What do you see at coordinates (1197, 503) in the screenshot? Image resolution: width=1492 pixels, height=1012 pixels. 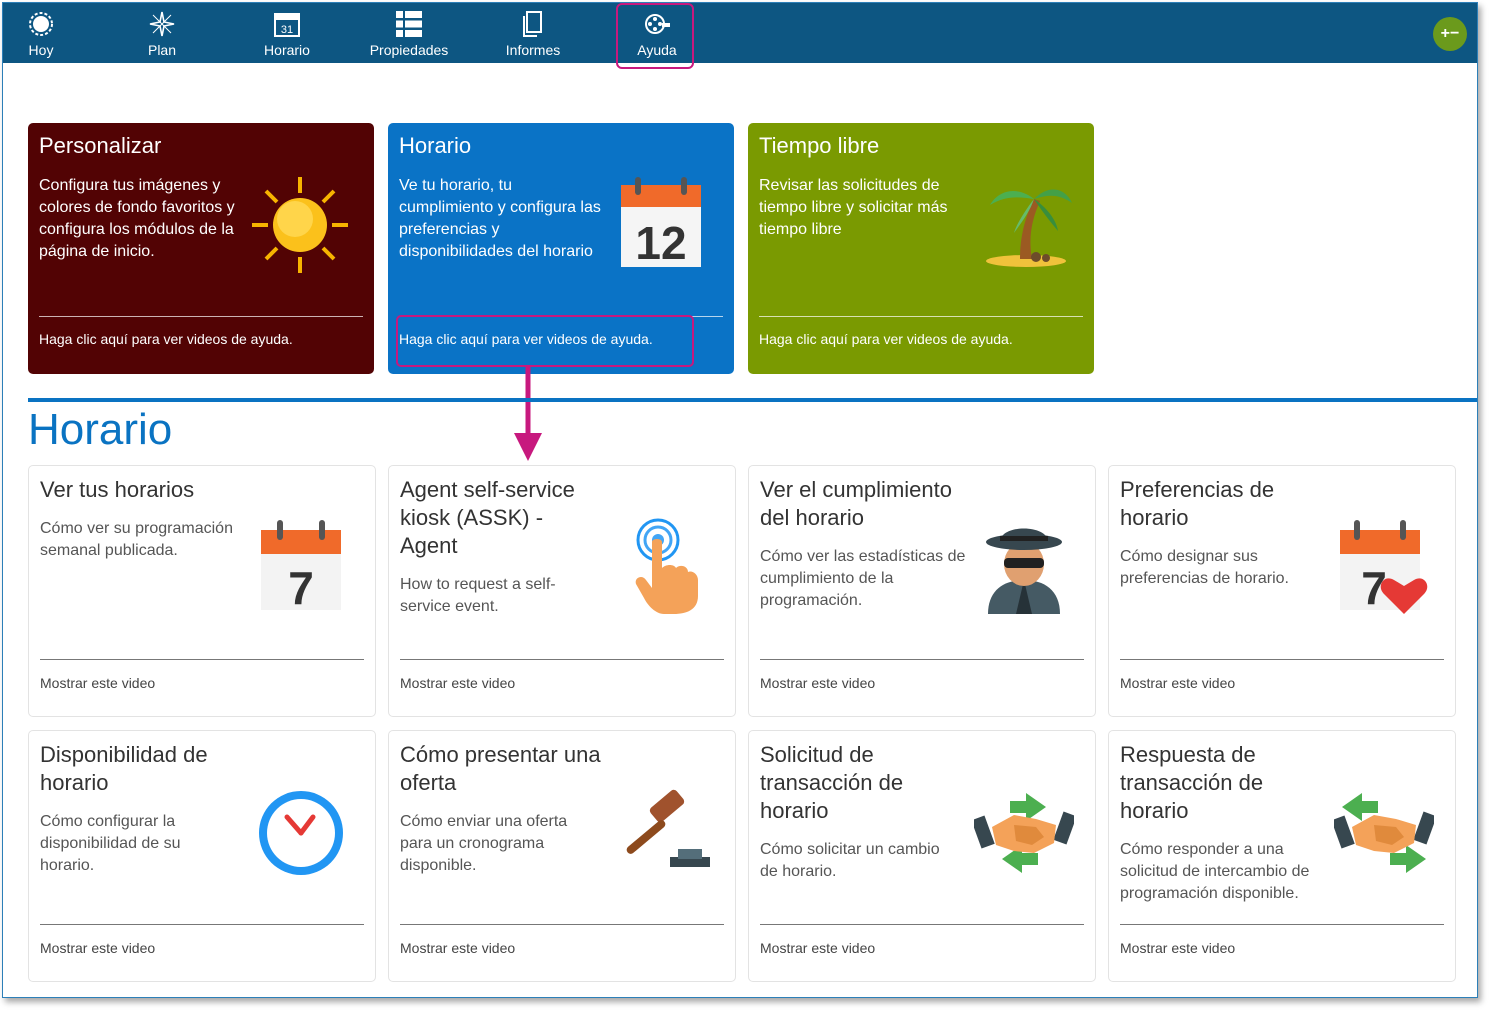 I see `card-title: Preferencias de horario` at bounding box center [1197, 503].